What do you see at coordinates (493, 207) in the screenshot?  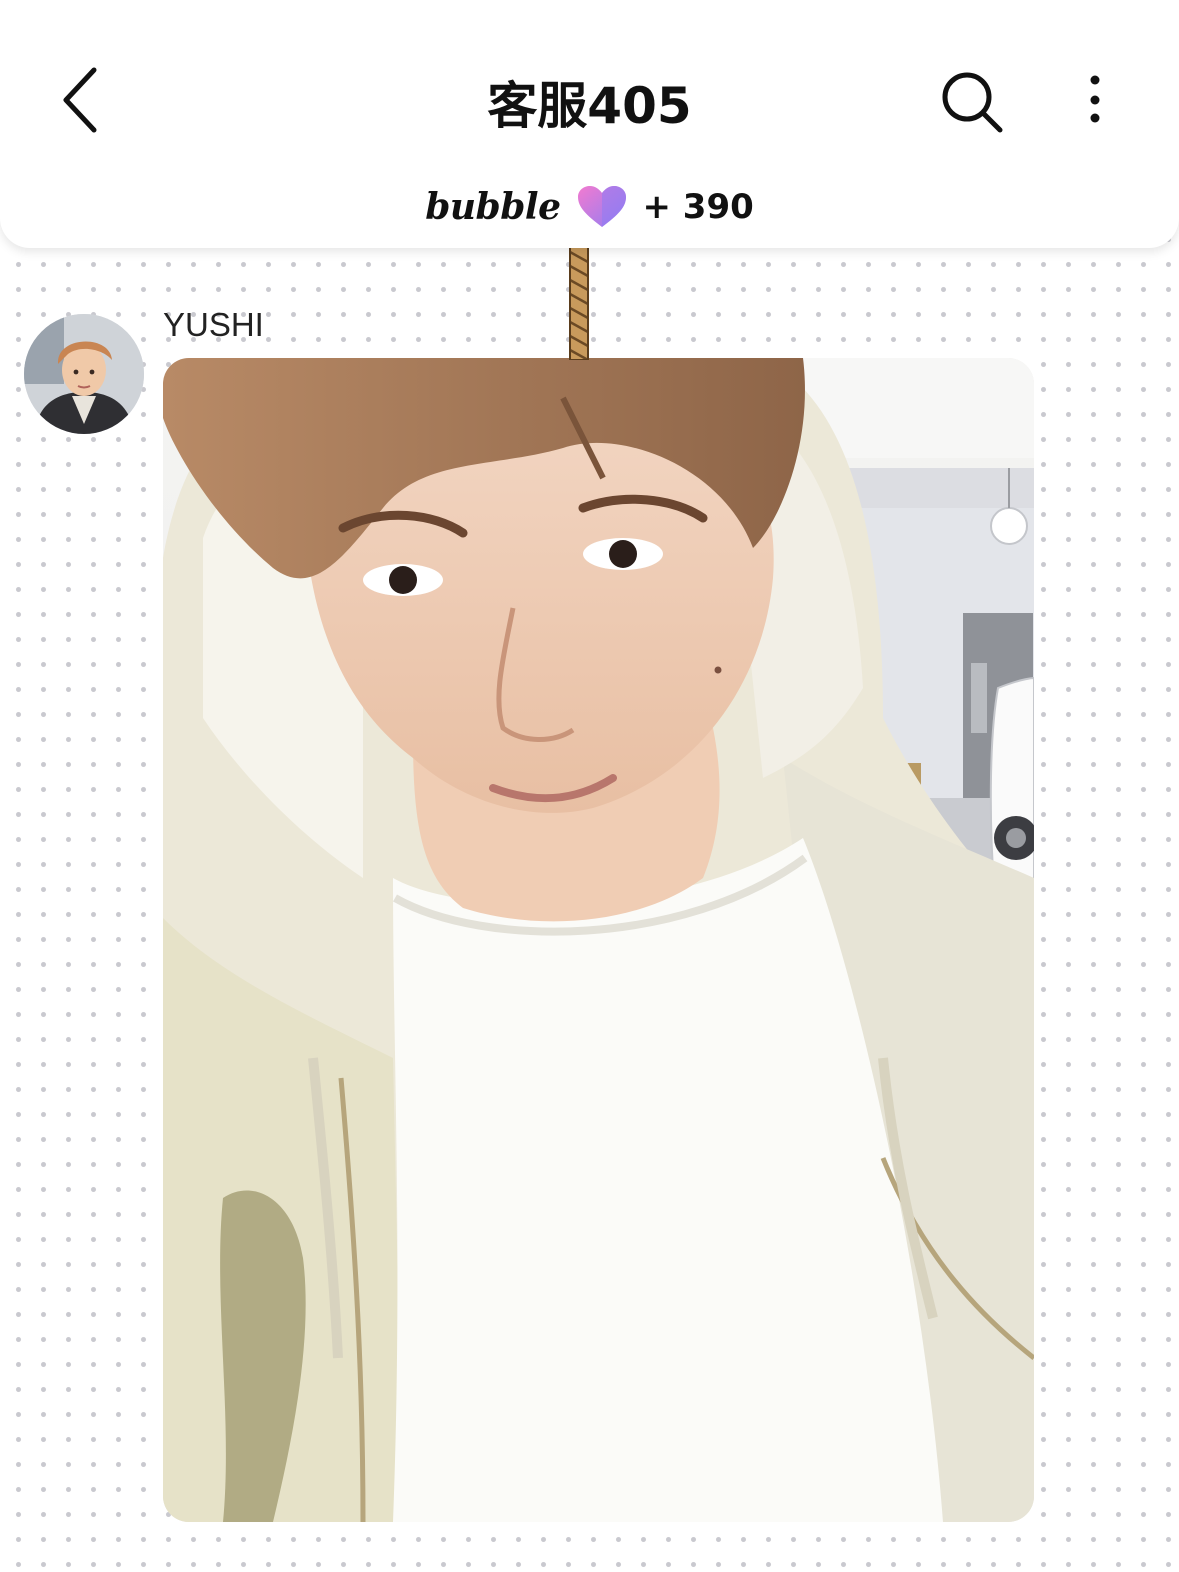 I see `bubble-brand-label: bubble` at bounding box center [493, 207].